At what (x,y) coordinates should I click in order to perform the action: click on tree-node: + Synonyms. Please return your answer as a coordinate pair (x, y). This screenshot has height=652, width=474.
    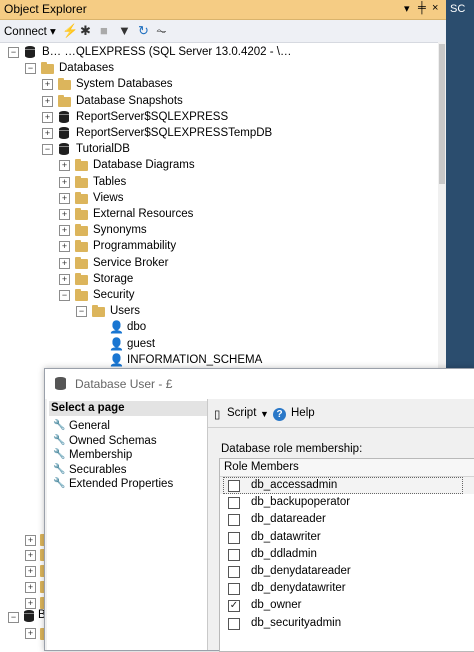
    Looking at the image, I should click on (218, 230).